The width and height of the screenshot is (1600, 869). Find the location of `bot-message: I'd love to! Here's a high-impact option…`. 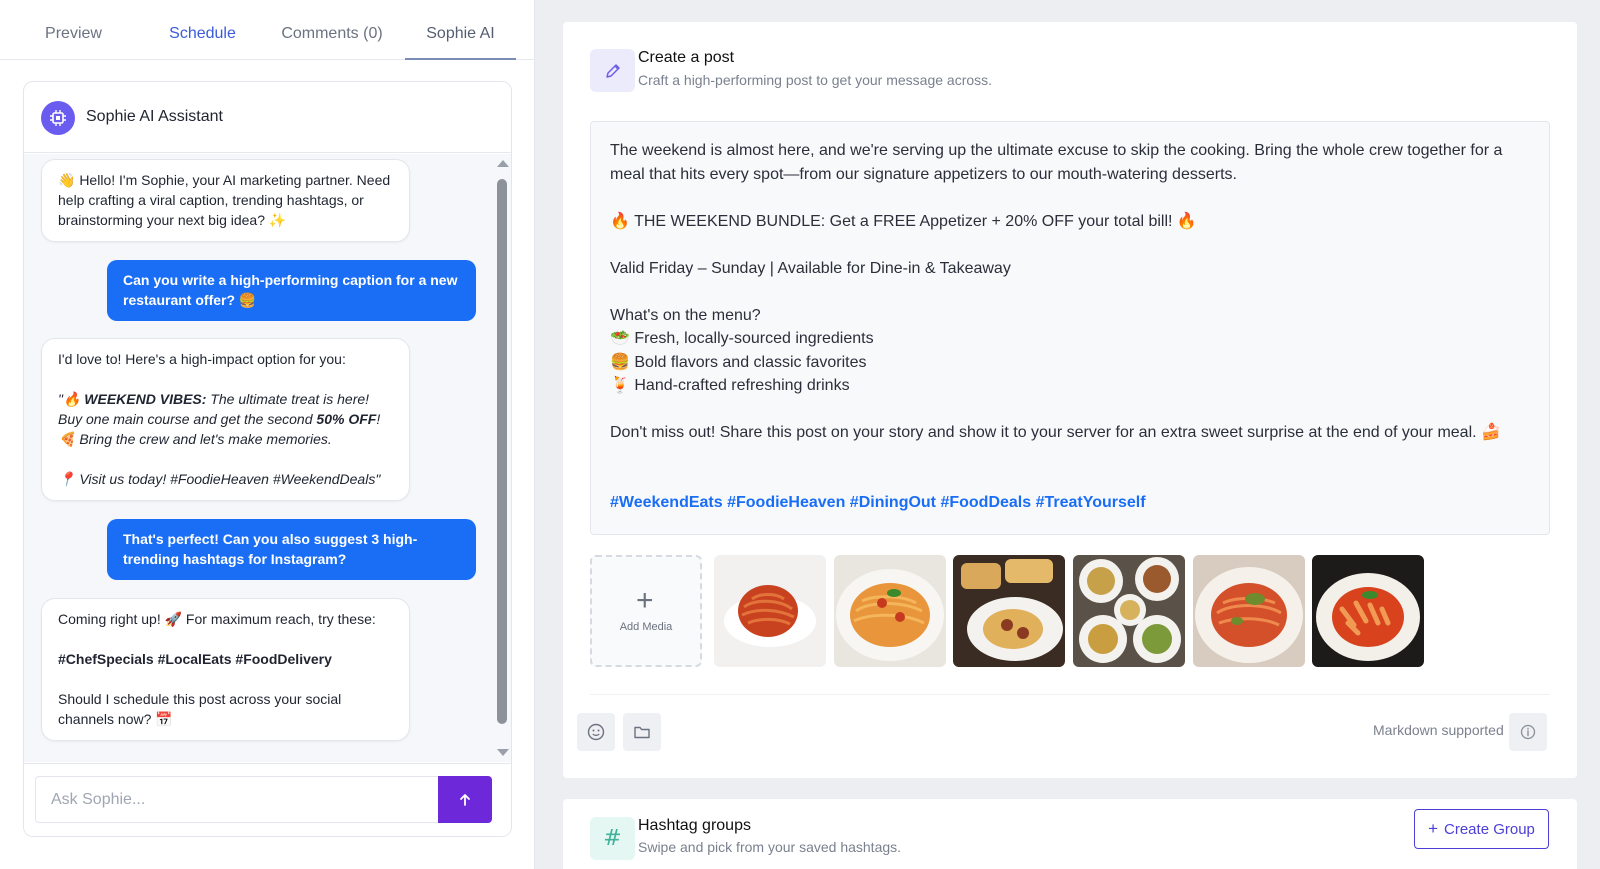

bot-message: I'd love to! Here's a high-impact option… is located at coordinates (225, 419).